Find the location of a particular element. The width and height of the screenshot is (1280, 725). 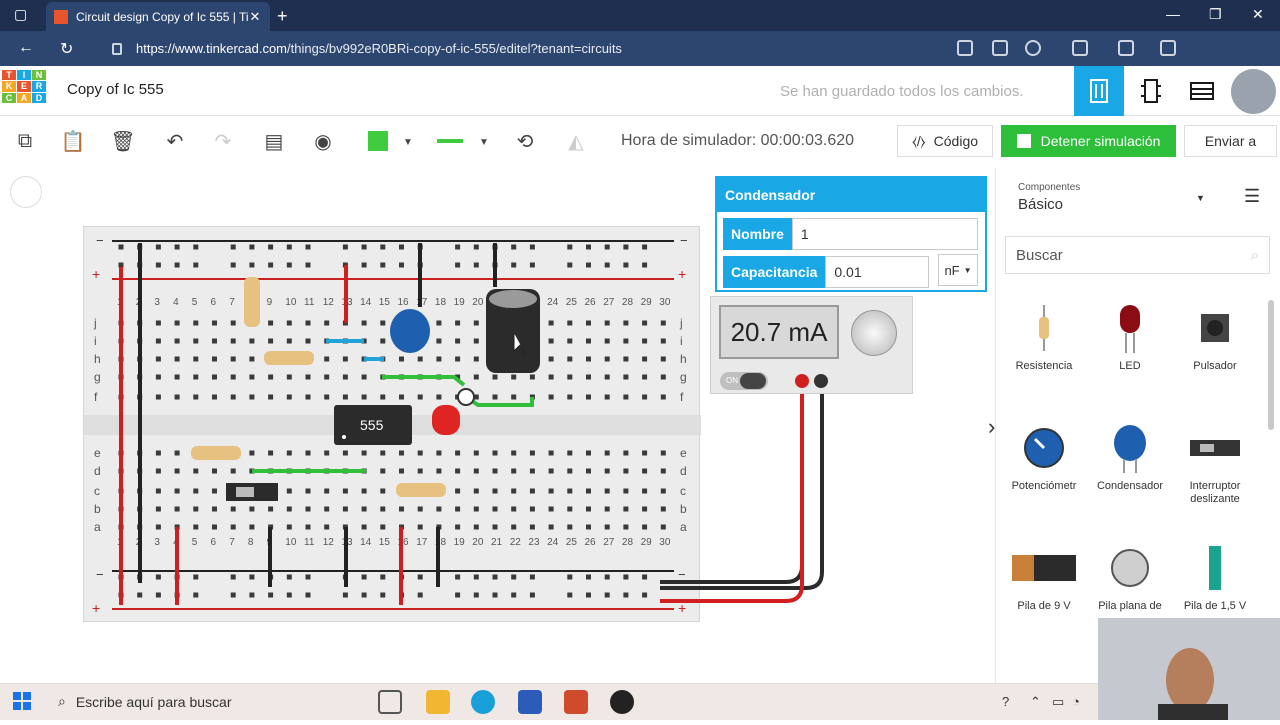

code-button: ⧼/⧽ Código is located at coordinates (945, 141).